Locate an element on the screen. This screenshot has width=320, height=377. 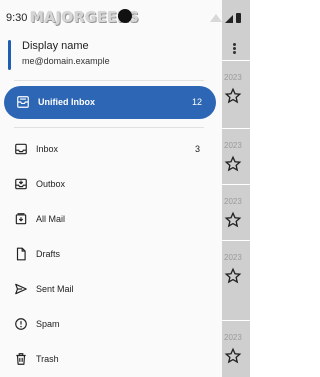
trash-icon is located at coordinates (21, 359).